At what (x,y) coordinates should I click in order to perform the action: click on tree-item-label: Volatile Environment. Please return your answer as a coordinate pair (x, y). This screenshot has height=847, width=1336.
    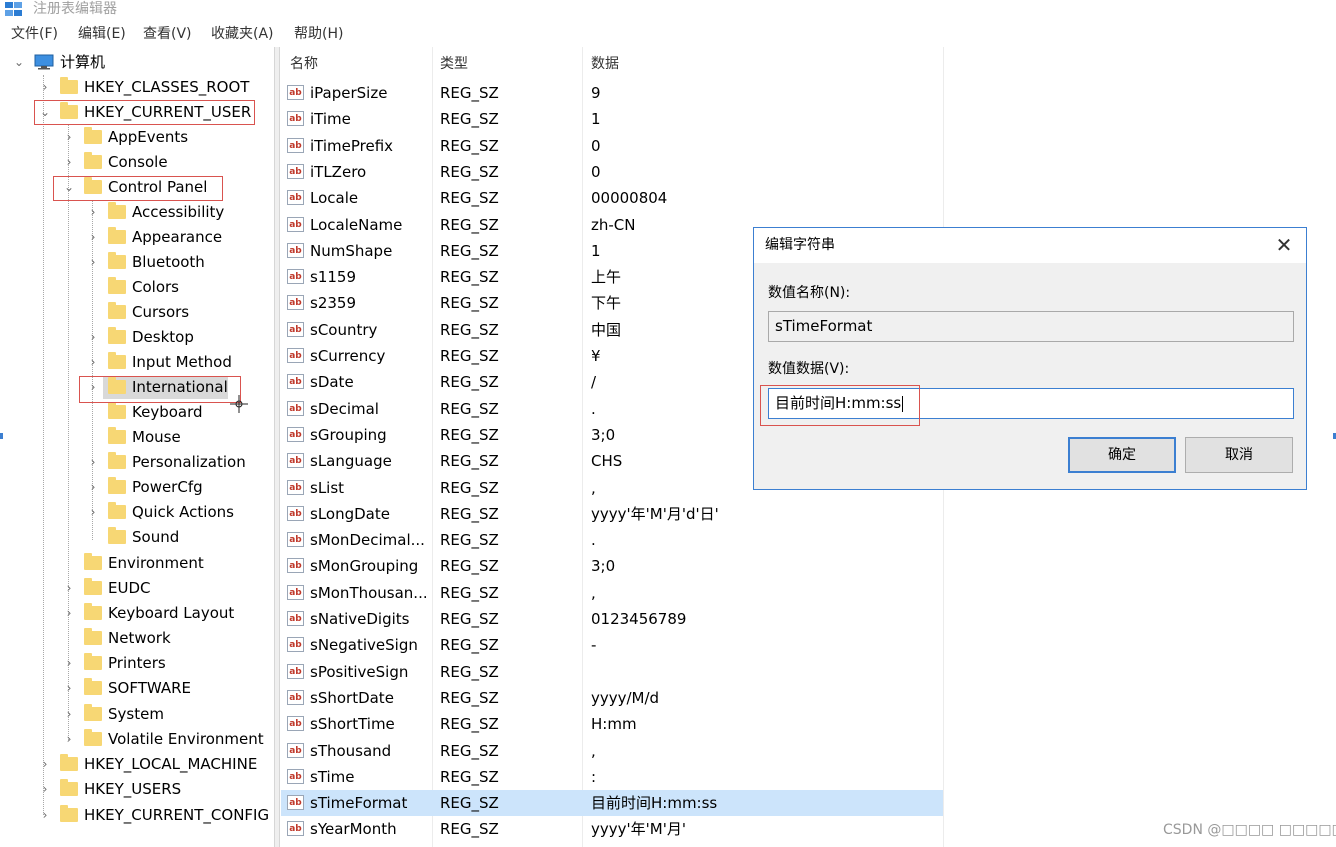
    Looking at the image, I should click on (186, 739).